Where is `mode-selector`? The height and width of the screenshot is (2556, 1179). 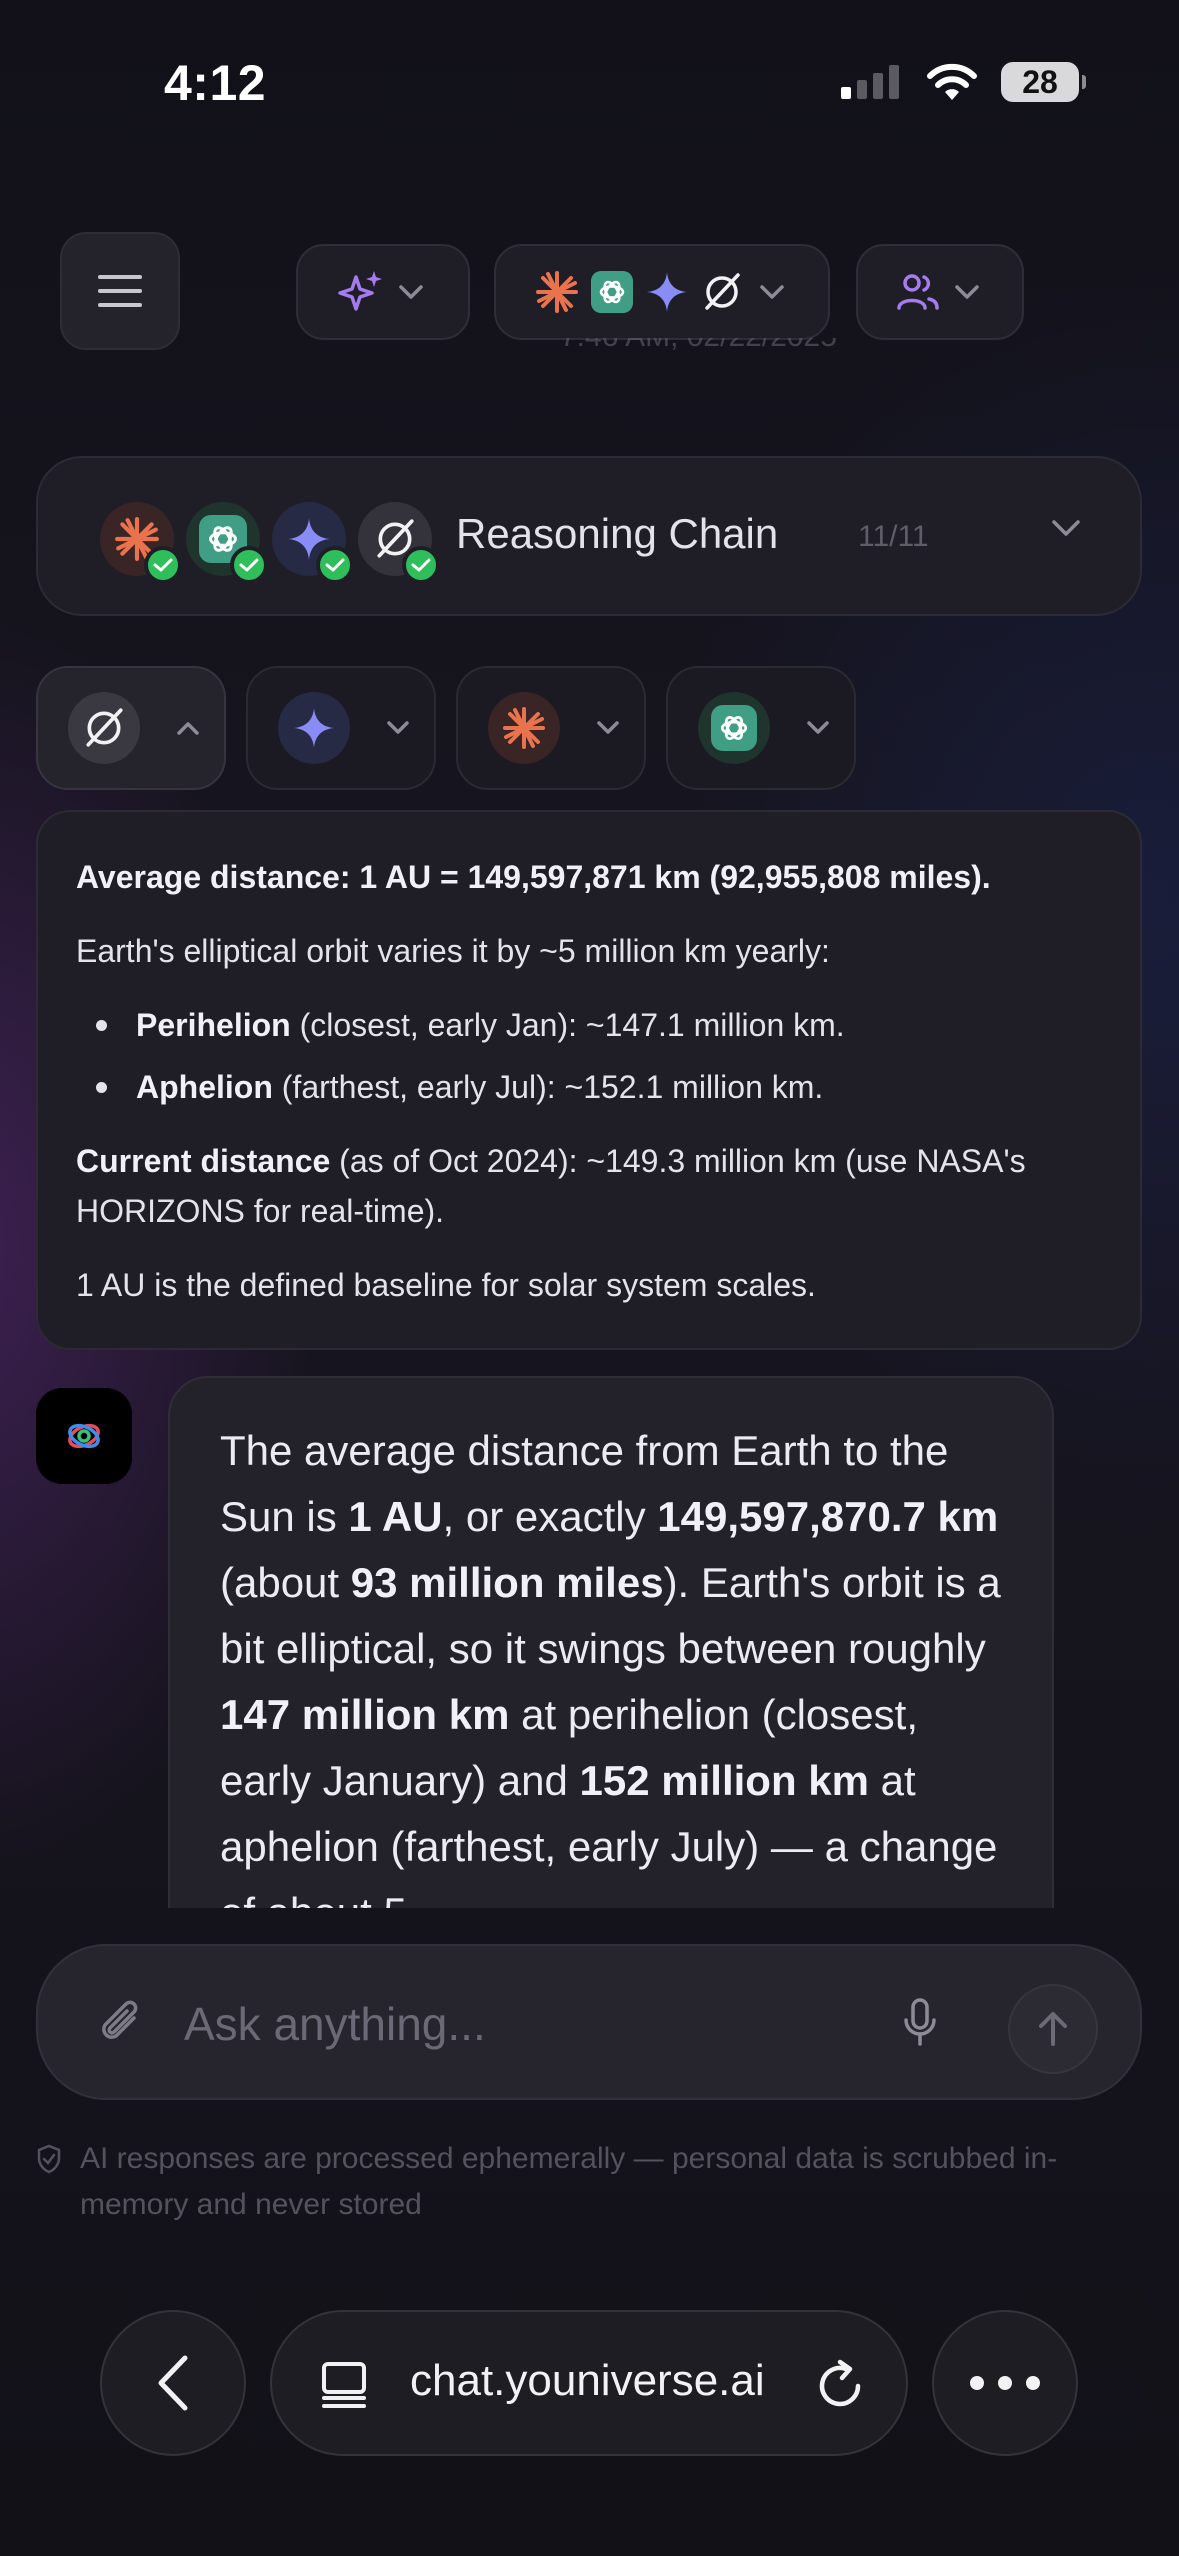
mode-selector is located at coordinates (383, 292).